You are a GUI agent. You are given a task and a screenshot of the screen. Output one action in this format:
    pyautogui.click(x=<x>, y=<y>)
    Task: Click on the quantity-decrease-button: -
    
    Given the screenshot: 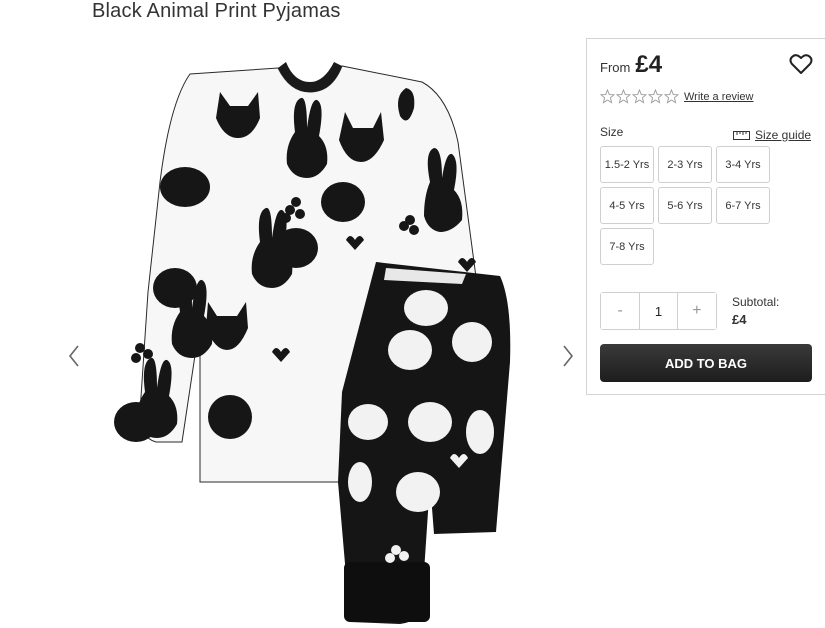 What is the action you would take?
    pyautogui.click(x=620, y=311)
    